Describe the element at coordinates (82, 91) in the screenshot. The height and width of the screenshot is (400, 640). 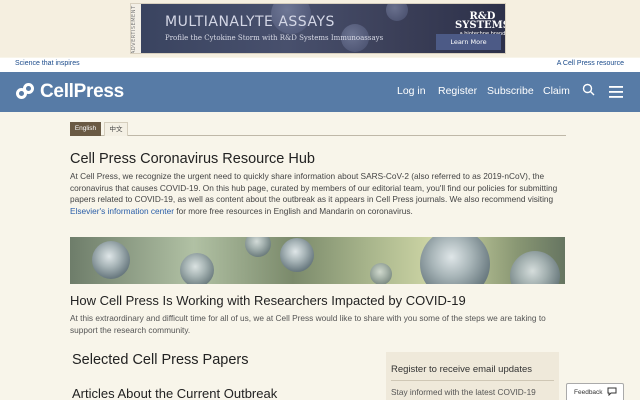
I see `logo-text: CellPress` at that location.